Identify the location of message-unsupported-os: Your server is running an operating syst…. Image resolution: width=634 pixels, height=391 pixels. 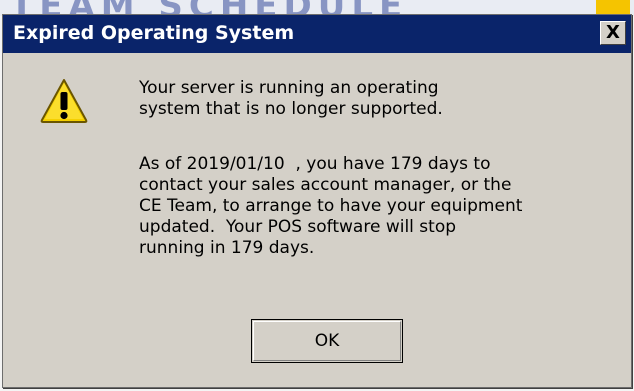
(291, 98).